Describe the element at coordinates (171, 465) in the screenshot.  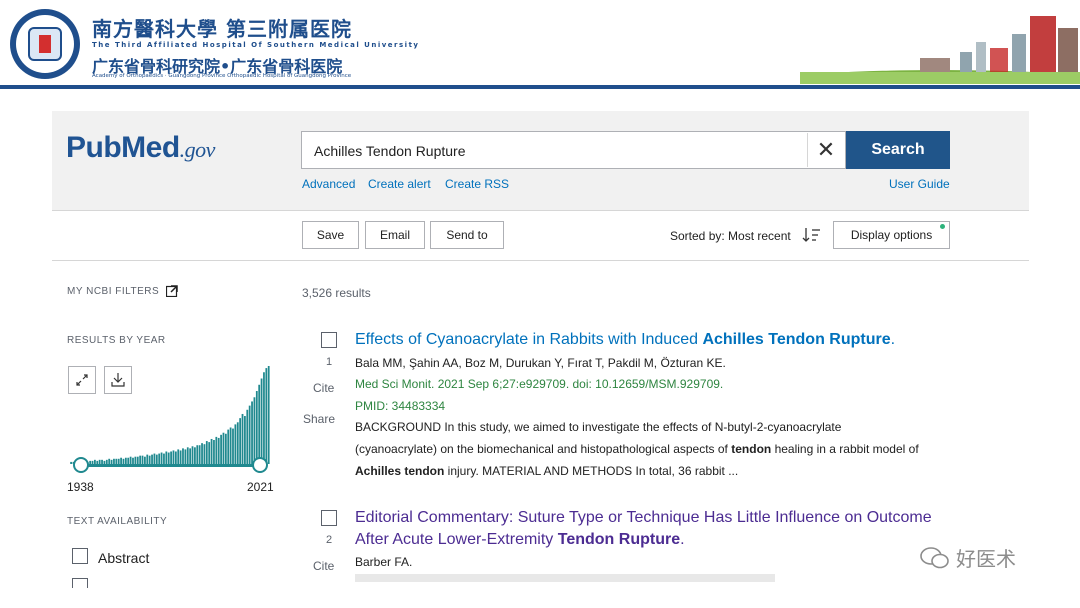
I see `year-range-track` at that location.